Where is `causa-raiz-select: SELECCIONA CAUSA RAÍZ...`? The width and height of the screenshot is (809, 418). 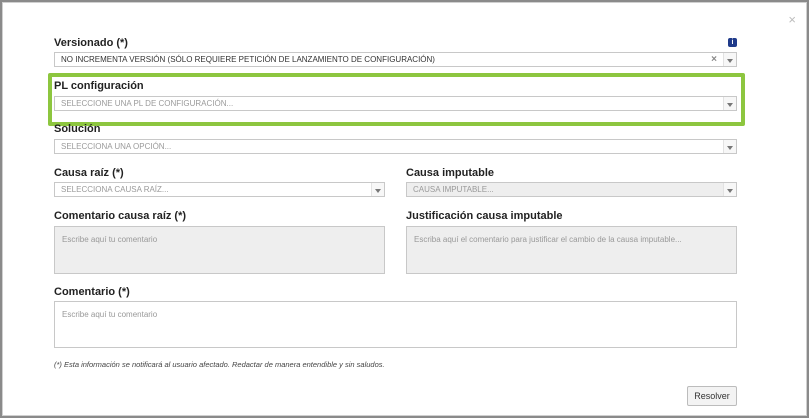
causa-raiz-select: SELECCIONA CAUSA RAÍZ... is located at coordinates (219, 189).